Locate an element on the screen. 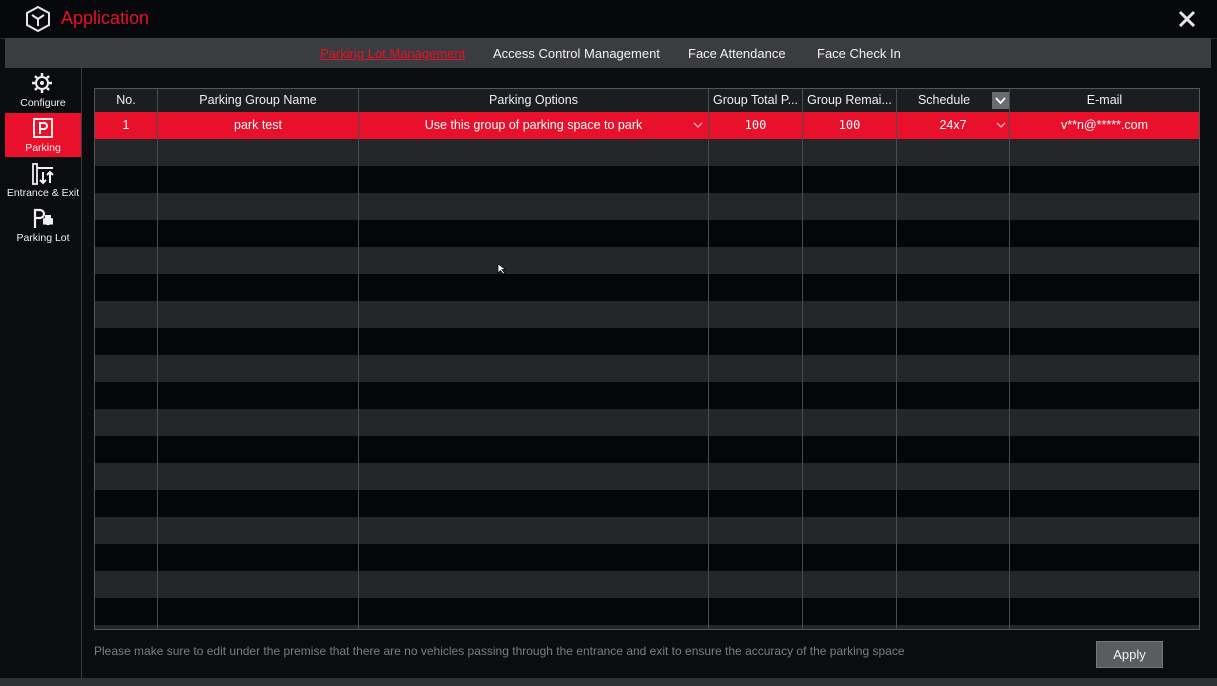  sidebar-item-label: Entrance & Exit is located at coordinates (43, 193).